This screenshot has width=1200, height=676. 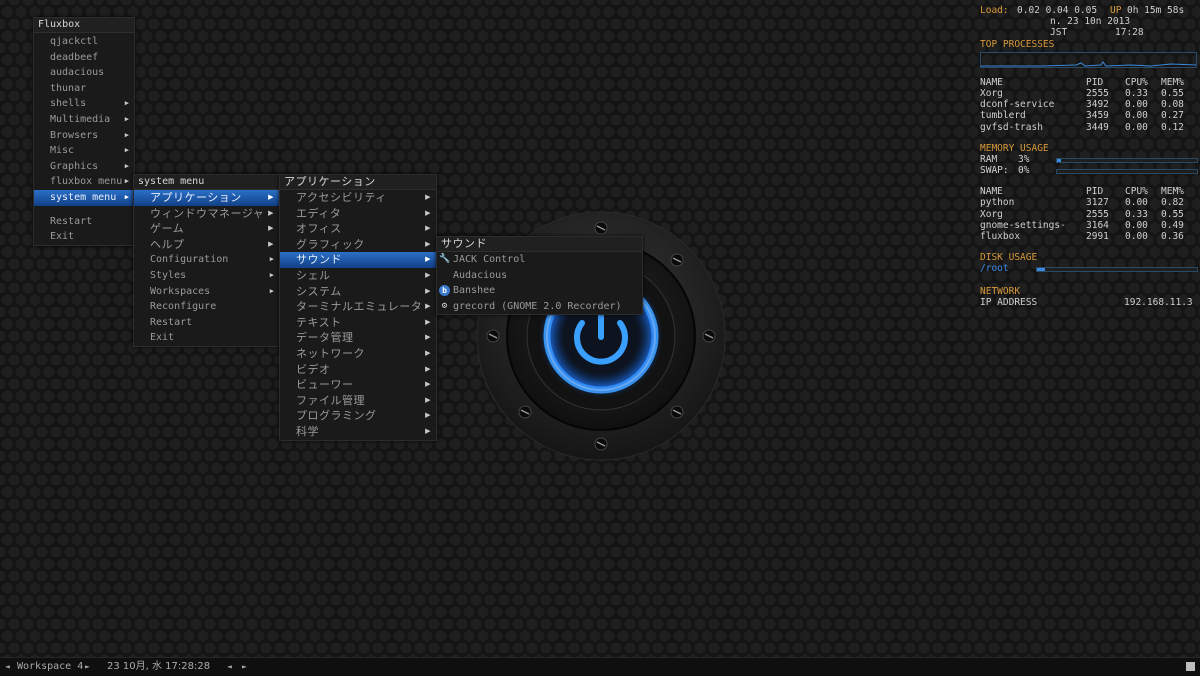 What do you see at coordinates (229, 667) in the screenshot?
I see `window-prev-button: ◄` at bounding box center [229, 667].